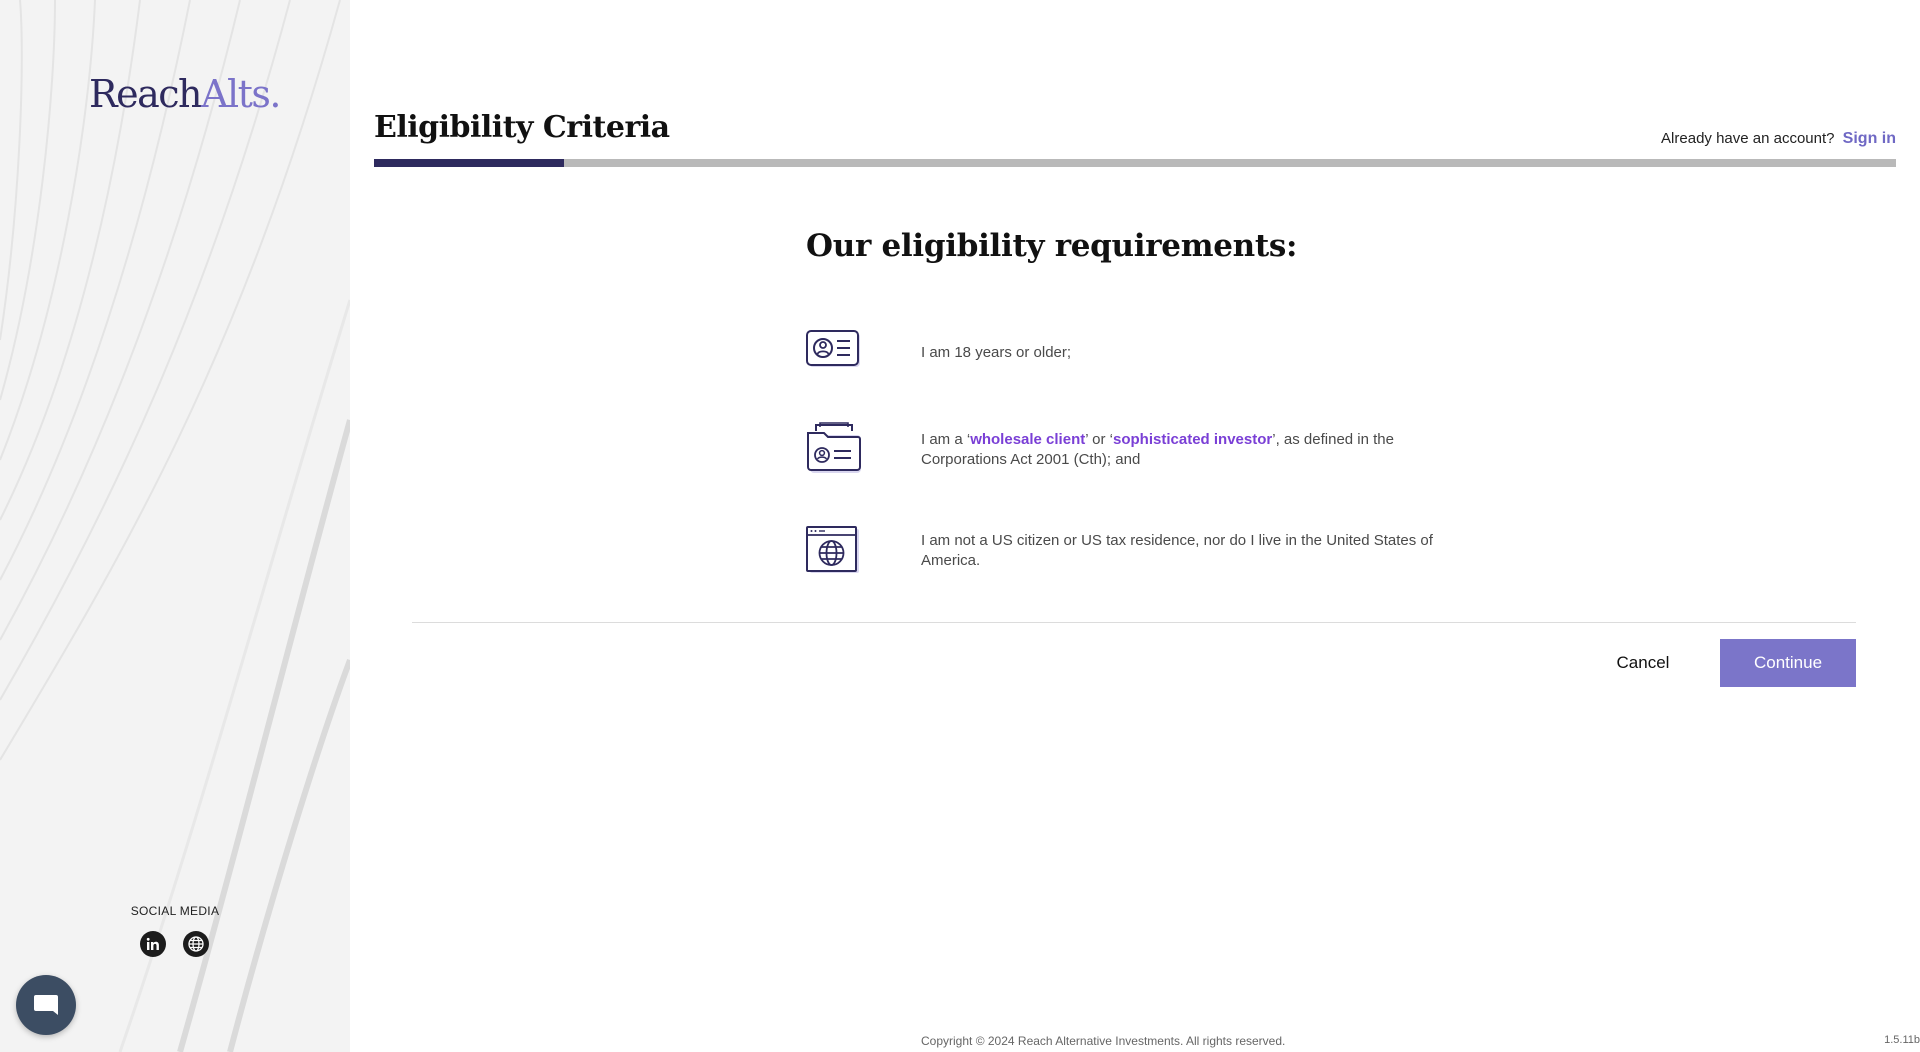 Image resolution: width=1920 pixels, height=1052 pixels. I want to click on globe-glyph, so click(196, 944).